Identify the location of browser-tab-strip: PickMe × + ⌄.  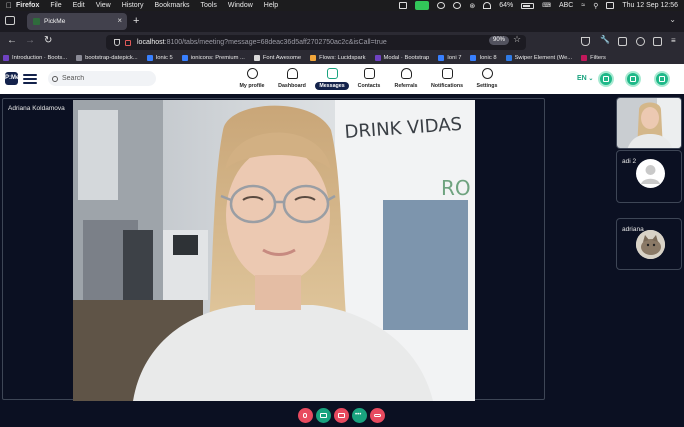
(342, 21).